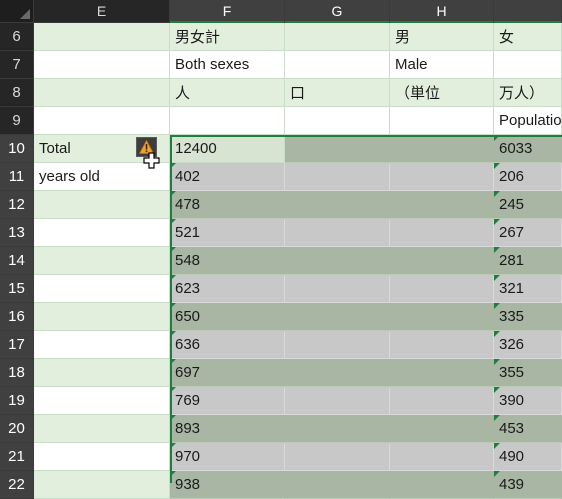 This screenshot has height=499, width=562. What do you see at coordinates (337, 373) in the screenshot?
I see `cell-g18` at bounding box center [337, 373].